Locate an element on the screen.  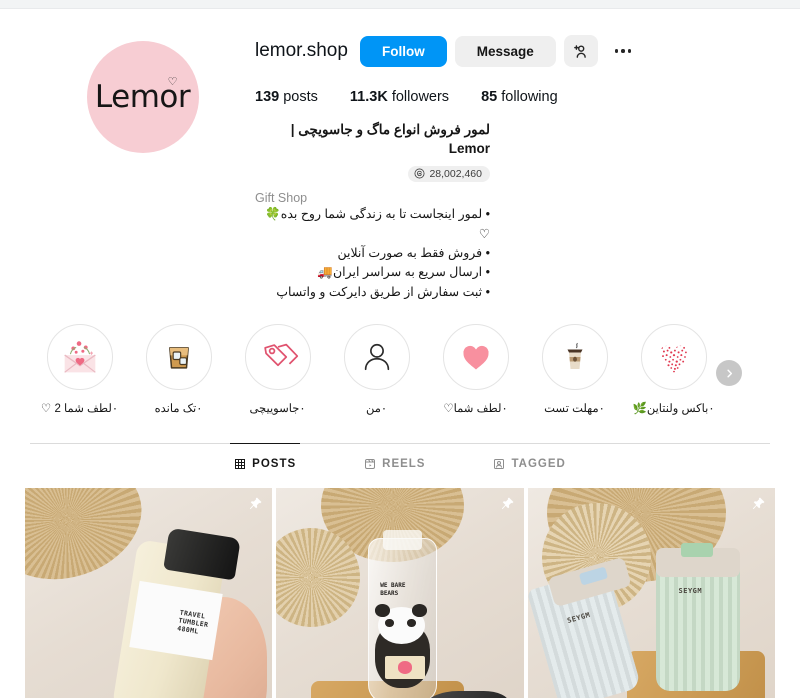
post-caption-line: WE BARE is located at coordinates (393, 586).